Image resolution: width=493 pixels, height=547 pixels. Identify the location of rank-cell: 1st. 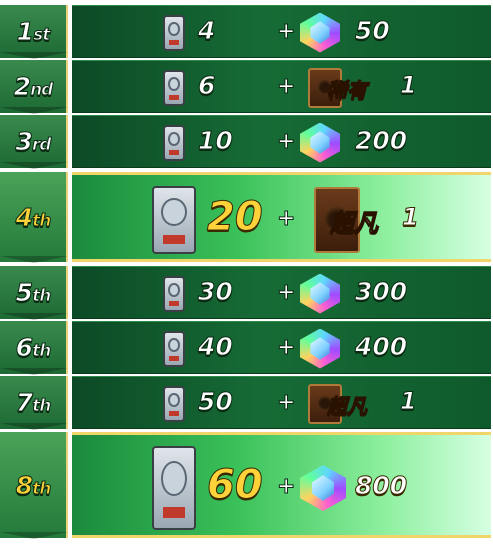
(34, 32).